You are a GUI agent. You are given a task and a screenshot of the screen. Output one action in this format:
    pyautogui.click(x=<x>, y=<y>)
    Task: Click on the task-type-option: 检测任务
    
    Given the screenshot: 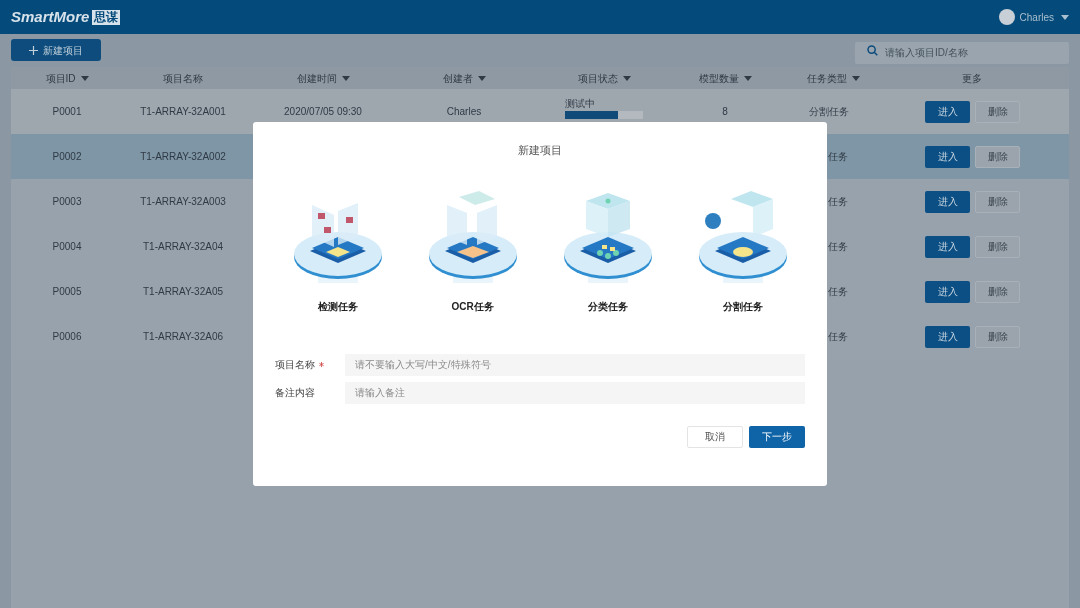 What is the action you would take?
    pyautogui.click(x=337, y=249)
    